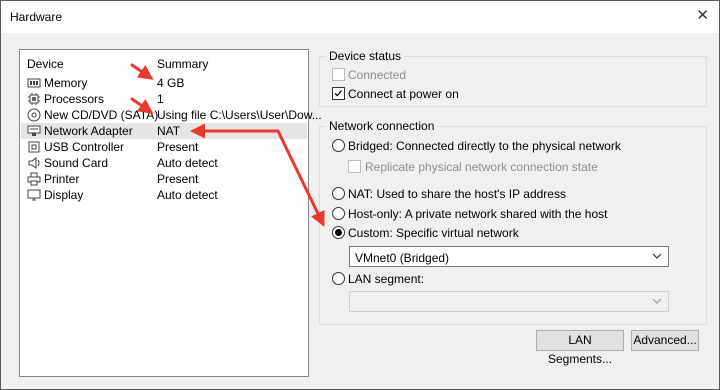  I want to click on annotation-arrows, so click(227, 145).